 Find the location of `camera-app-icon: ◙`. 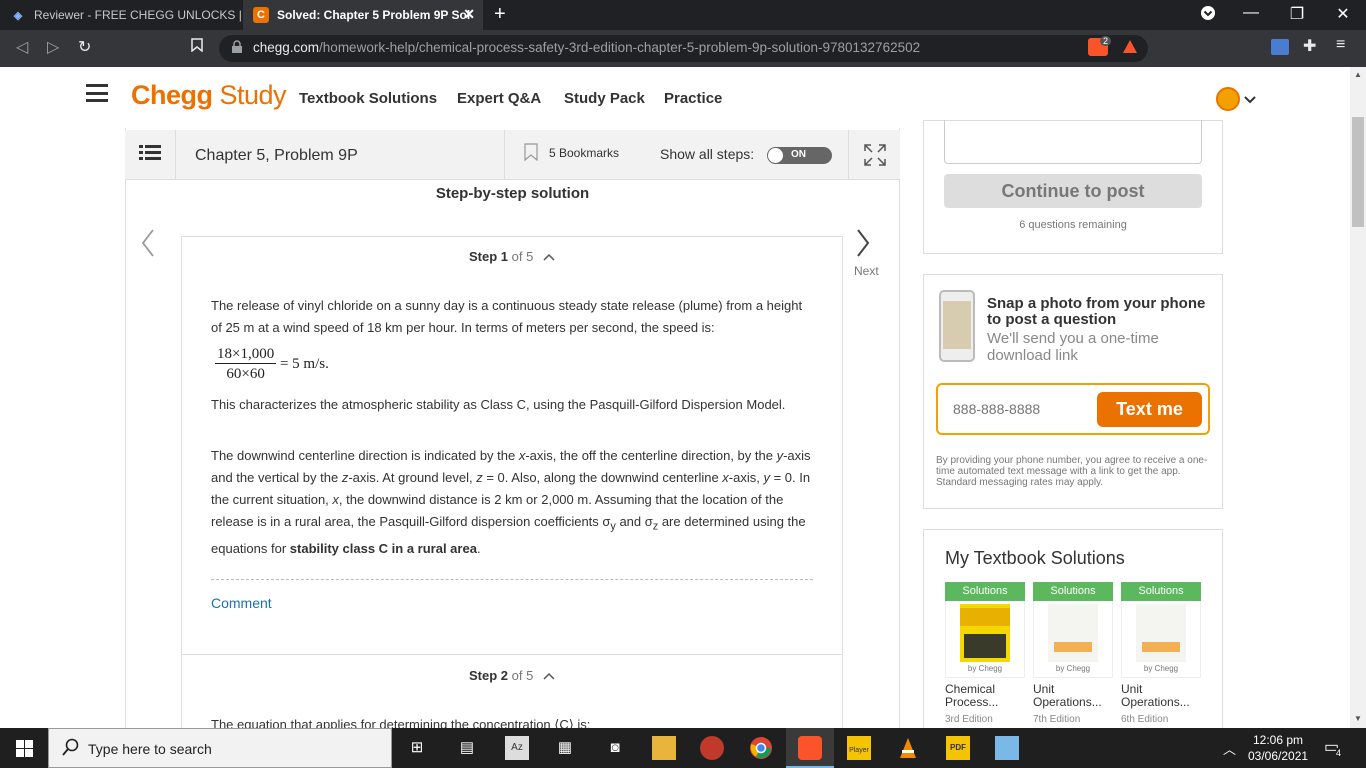

camera-app-icon: ◙ is located at coordinates (615, 748).